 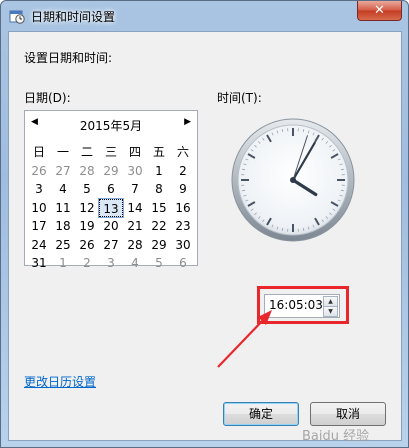 I want to click on calendar-week: 3456789, so click(x=111, y=189).